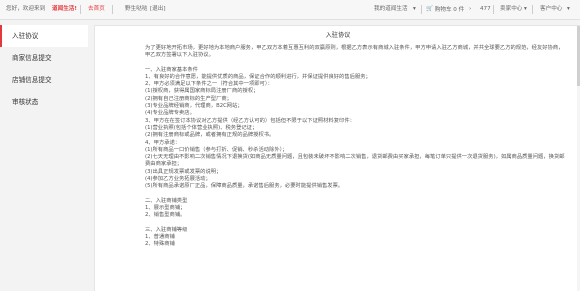  What do you see at coordinates (210, 135) in the screenshot?
I see `agreement-paragraph: (2)拥有注册商标或品牌，或者拥有正规的品牌授权书。` at bounding box center [210, 135].